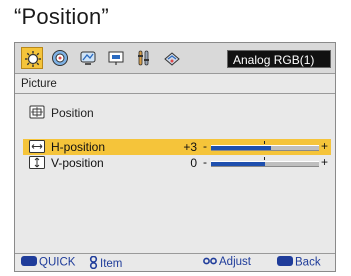 The height and width of the screenshot is (276, 351). Describe the element at coordinates (77, 163) in the screenshot. I see `v-position-label: V-position` at that location.